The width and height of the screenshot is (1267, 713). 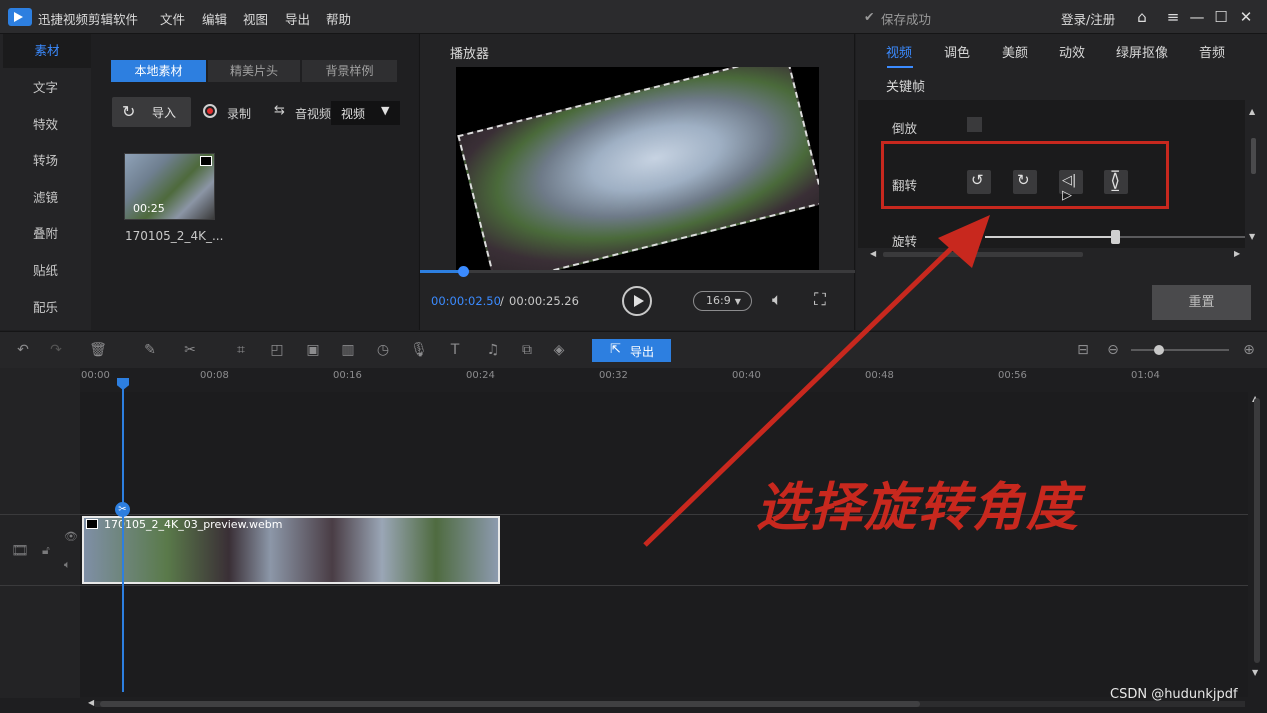 What do you see at coordinates (957, 51) in the screenshot?
I see `tab-color: 调色` at bounding box center [957, 51].